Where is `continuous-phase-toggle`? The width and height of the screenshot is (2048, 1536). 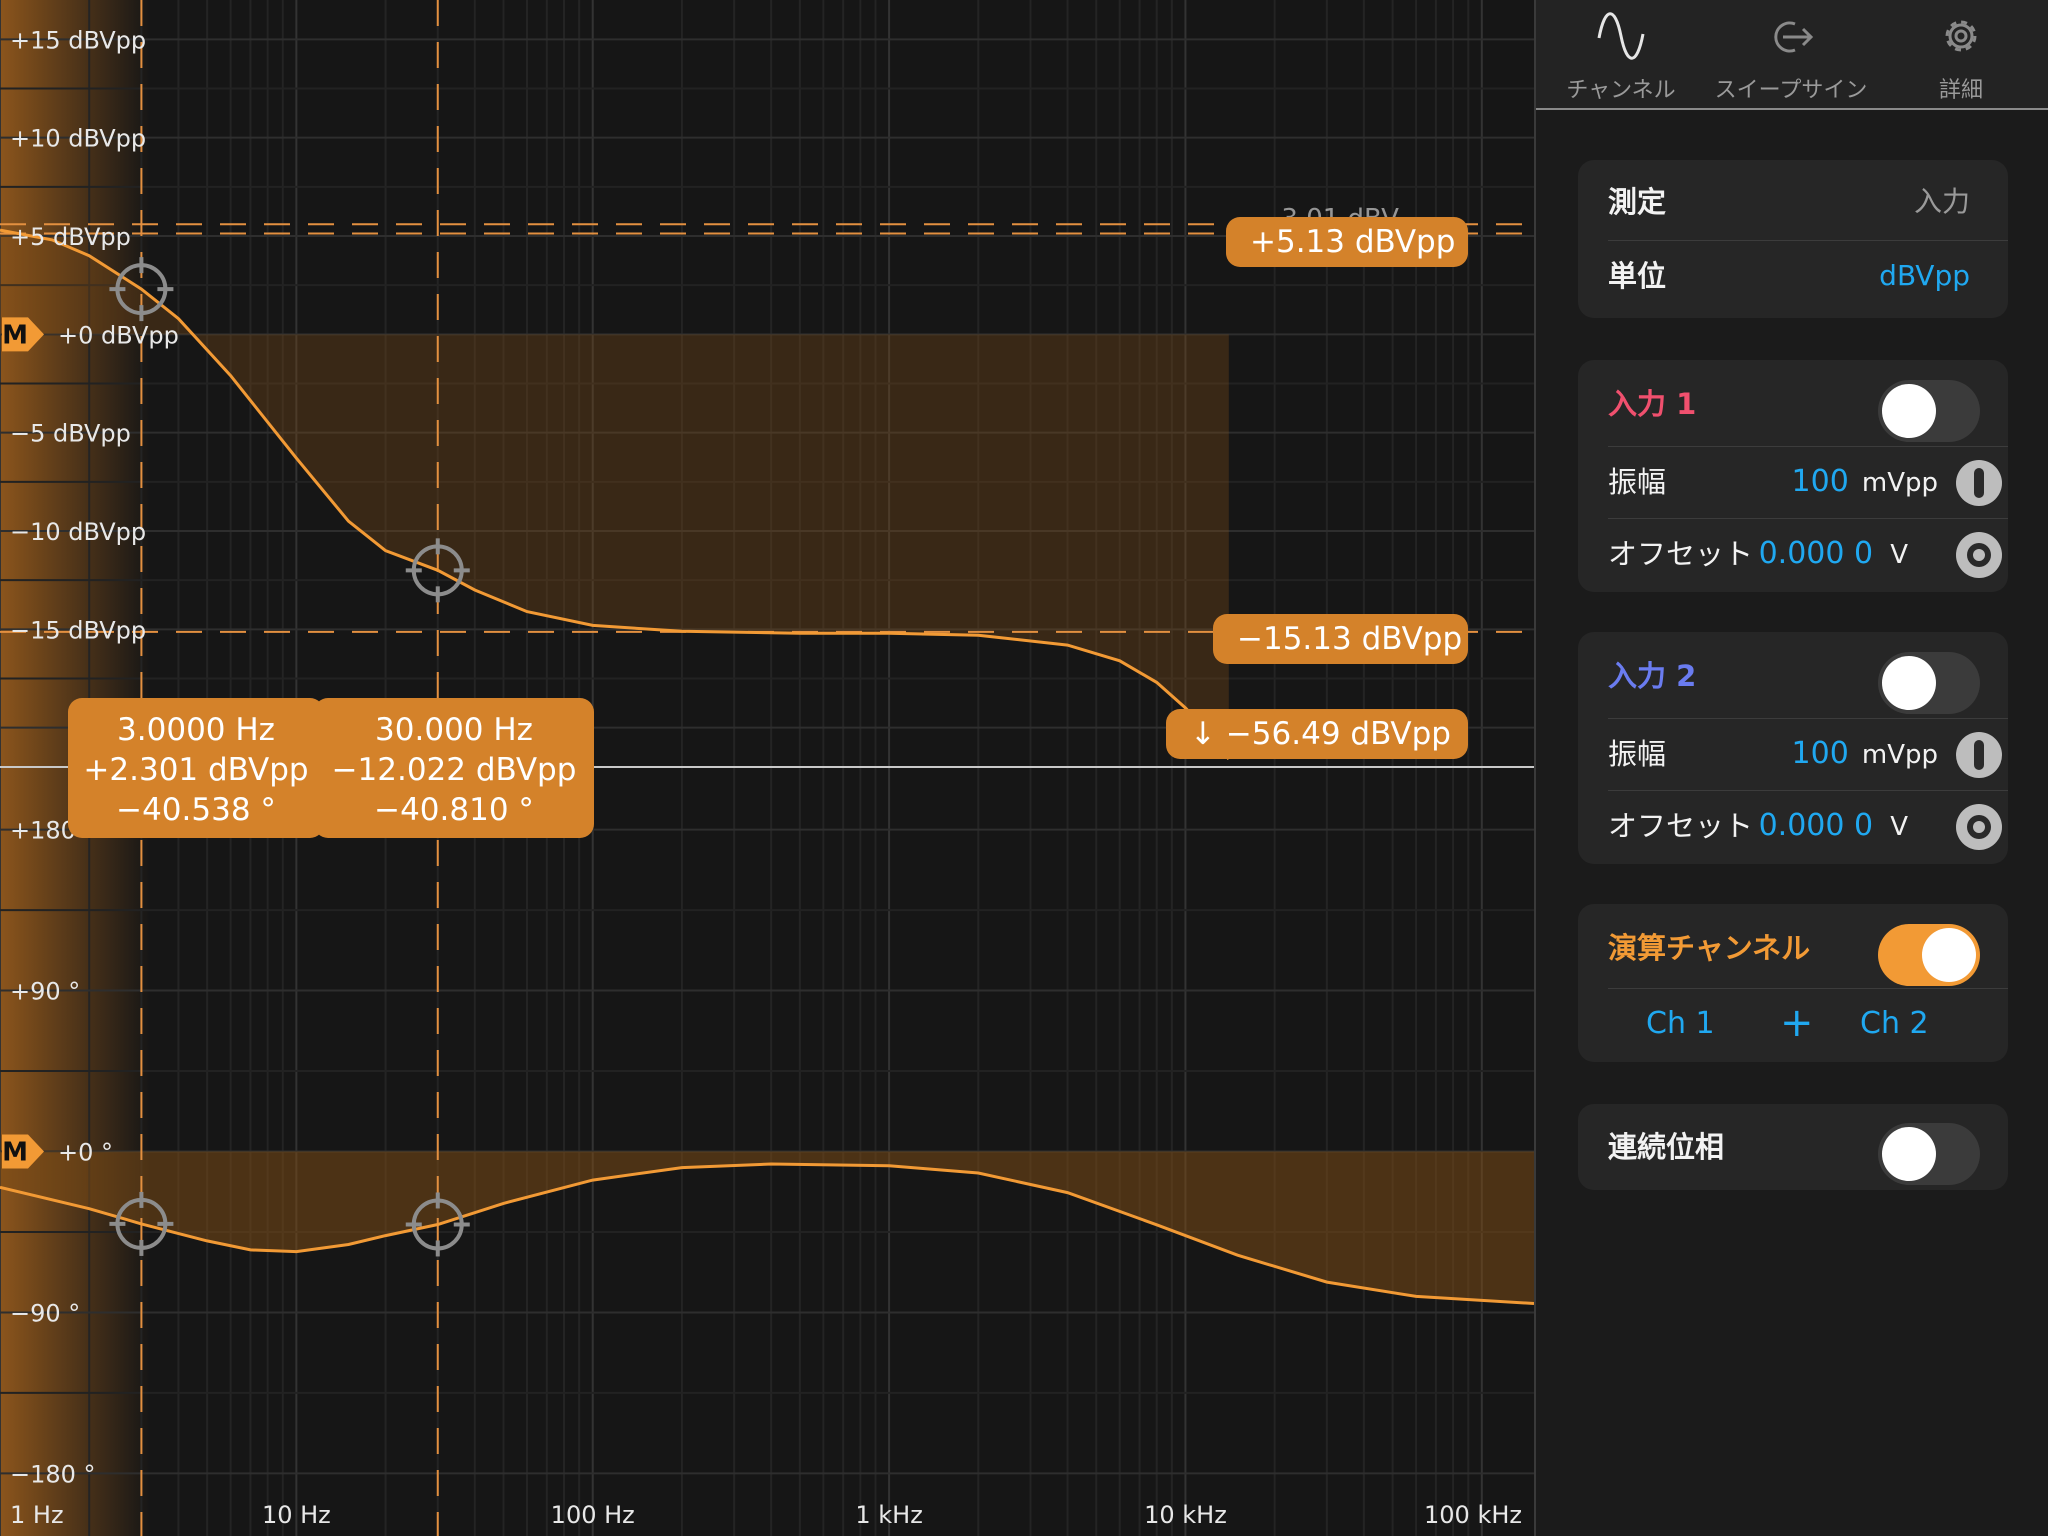 continuous-phase-toggle is located at coordinates (1929, 1154).